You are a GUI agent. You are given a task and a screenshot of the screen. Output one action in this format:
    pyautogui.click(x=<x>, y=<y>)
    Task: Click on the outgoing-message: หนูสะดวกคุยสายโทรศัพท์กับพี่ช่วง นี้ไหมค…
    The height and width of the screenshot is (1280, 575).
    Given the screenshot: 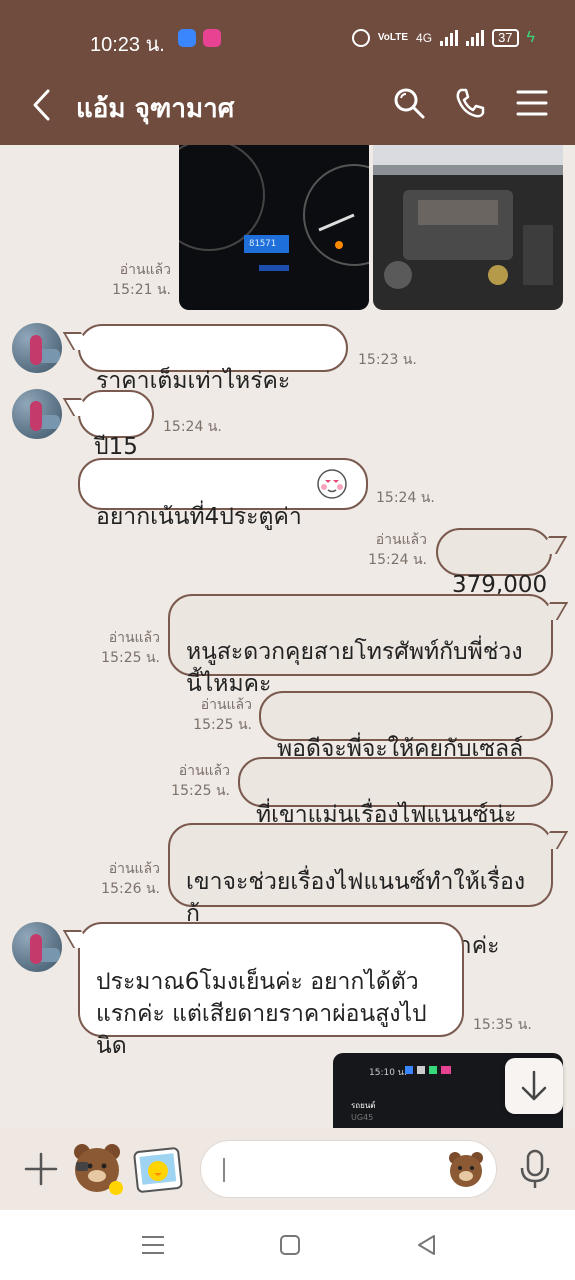 What is the action you would take?
    pyautogui.click(x=360, y=645)
    